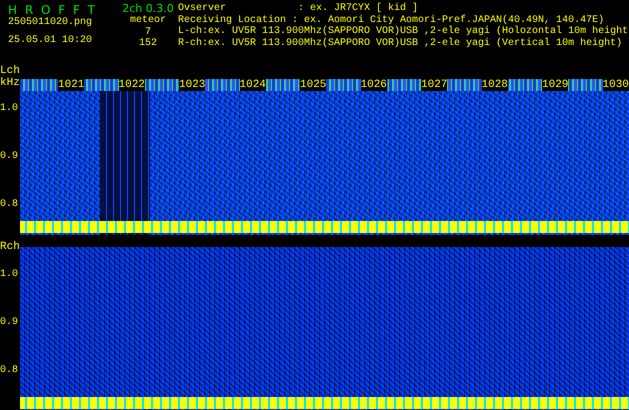 Image resolution: width=629 pixels, height=410 pixels. Describe the element at coordinates (148, 21) in the screenshot. I see `meteor-label: meteor` at that location.